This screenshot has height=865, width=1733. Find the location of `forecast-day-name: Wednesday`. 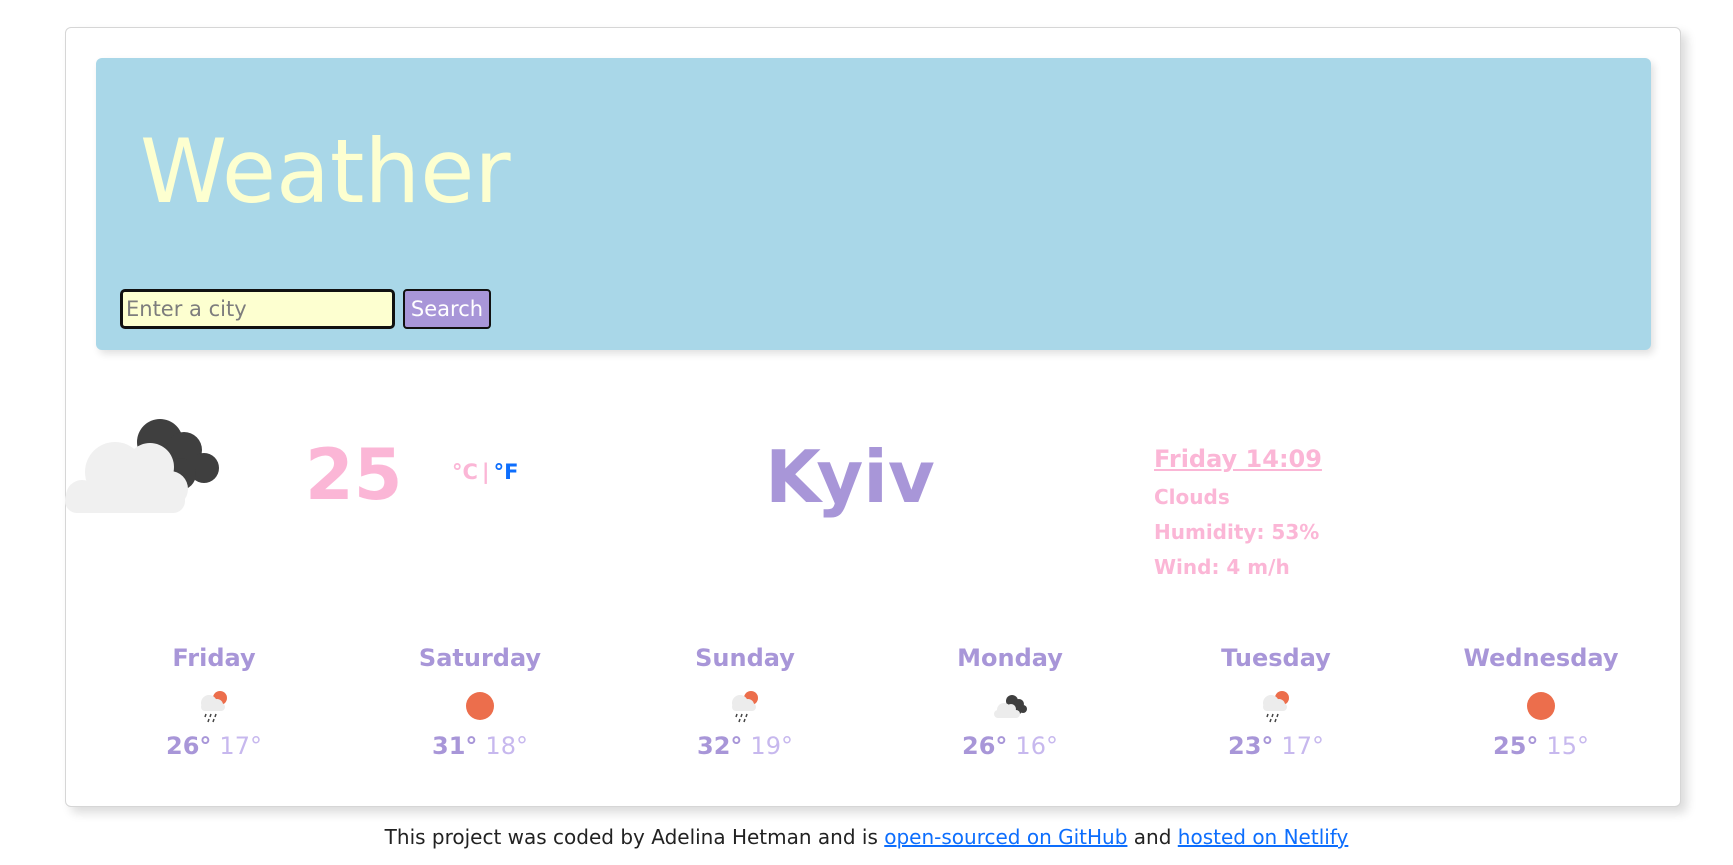

forecast-day-name: Wednesday is located at coordinates (1541, 658).